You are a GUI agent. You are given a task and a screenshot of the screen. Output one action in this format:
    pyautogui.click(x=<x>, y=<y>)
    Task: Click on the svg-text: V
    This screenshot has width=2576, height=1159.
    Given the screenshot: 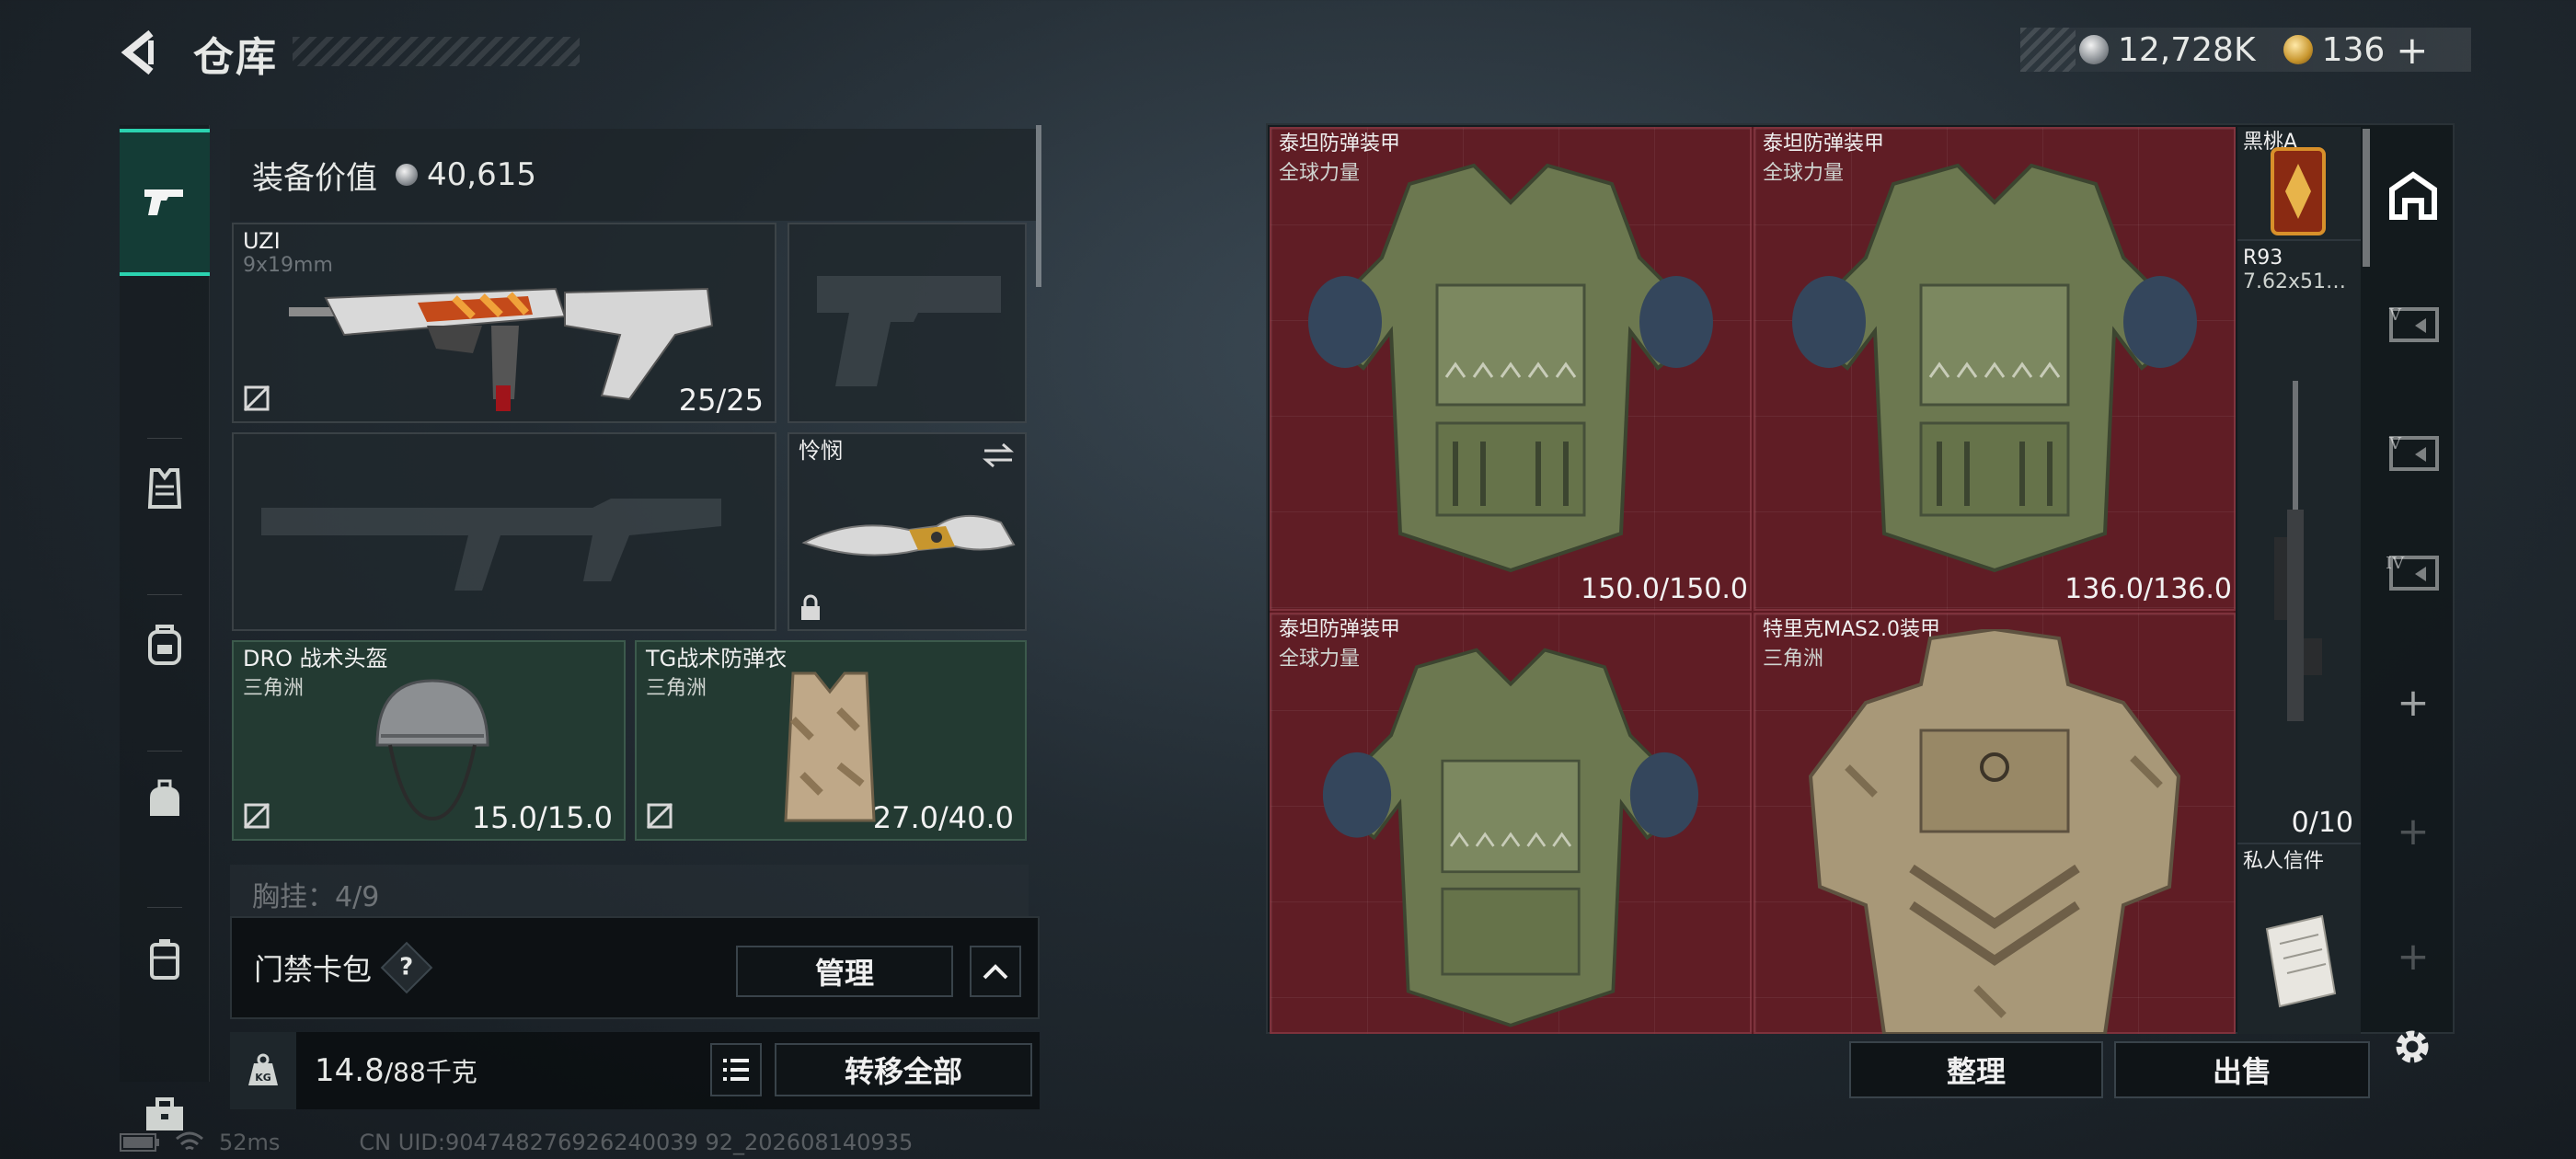 What is the action you would take?
    pyautogui.click(x=2395, y=443)
    